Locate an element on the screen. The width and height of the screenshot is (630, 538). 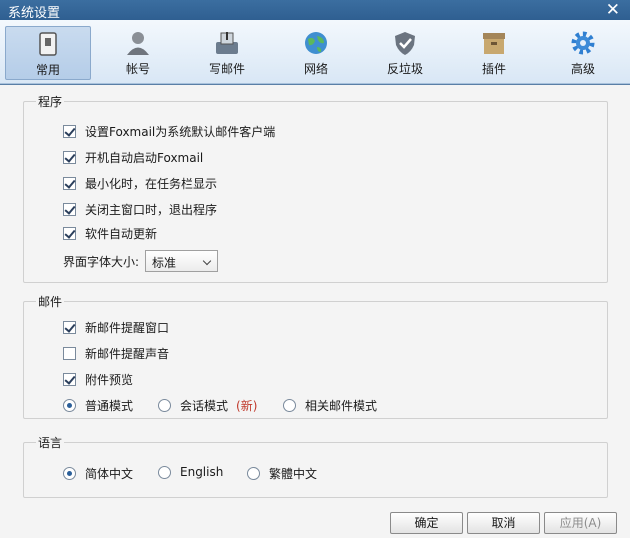
shield-icon is located at coordinates (405, 43).